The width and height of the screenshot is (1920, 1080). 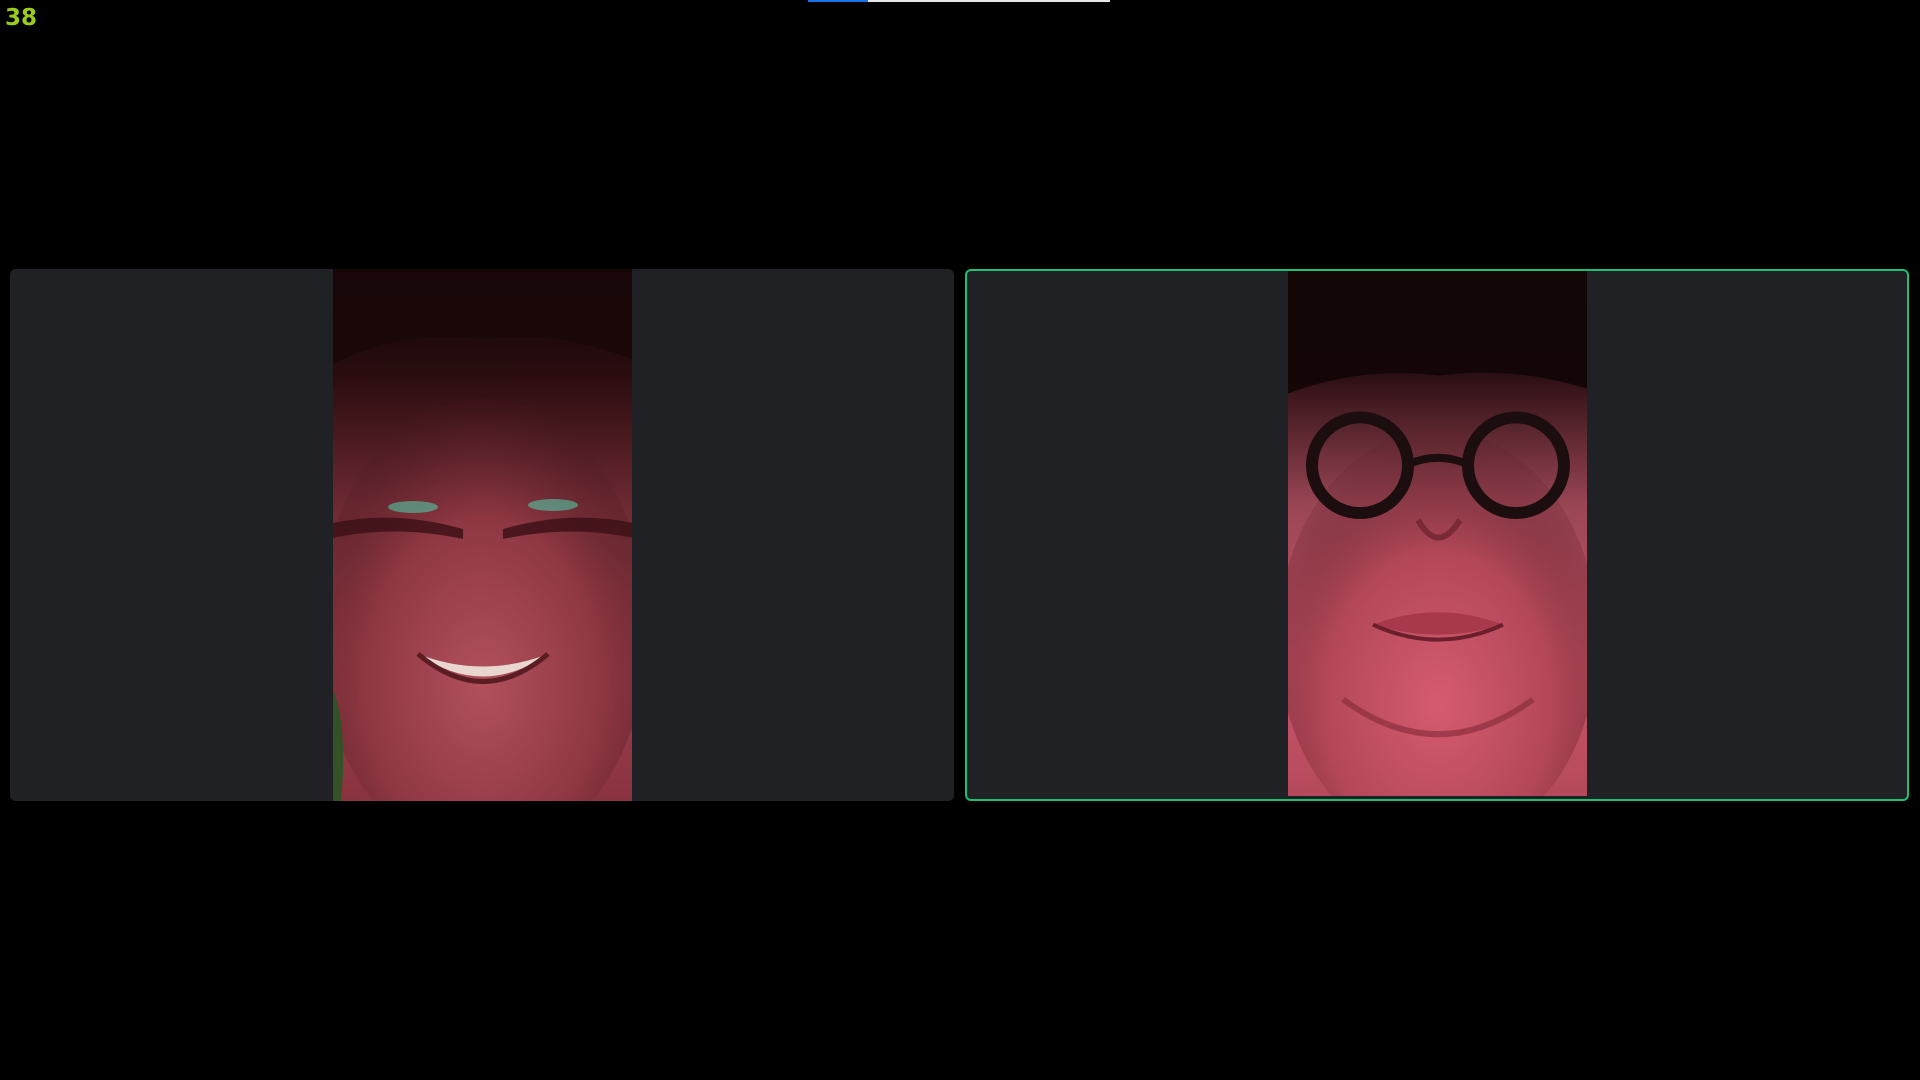 I want to click on fps-counter: 38, so click(x=21, y=18).